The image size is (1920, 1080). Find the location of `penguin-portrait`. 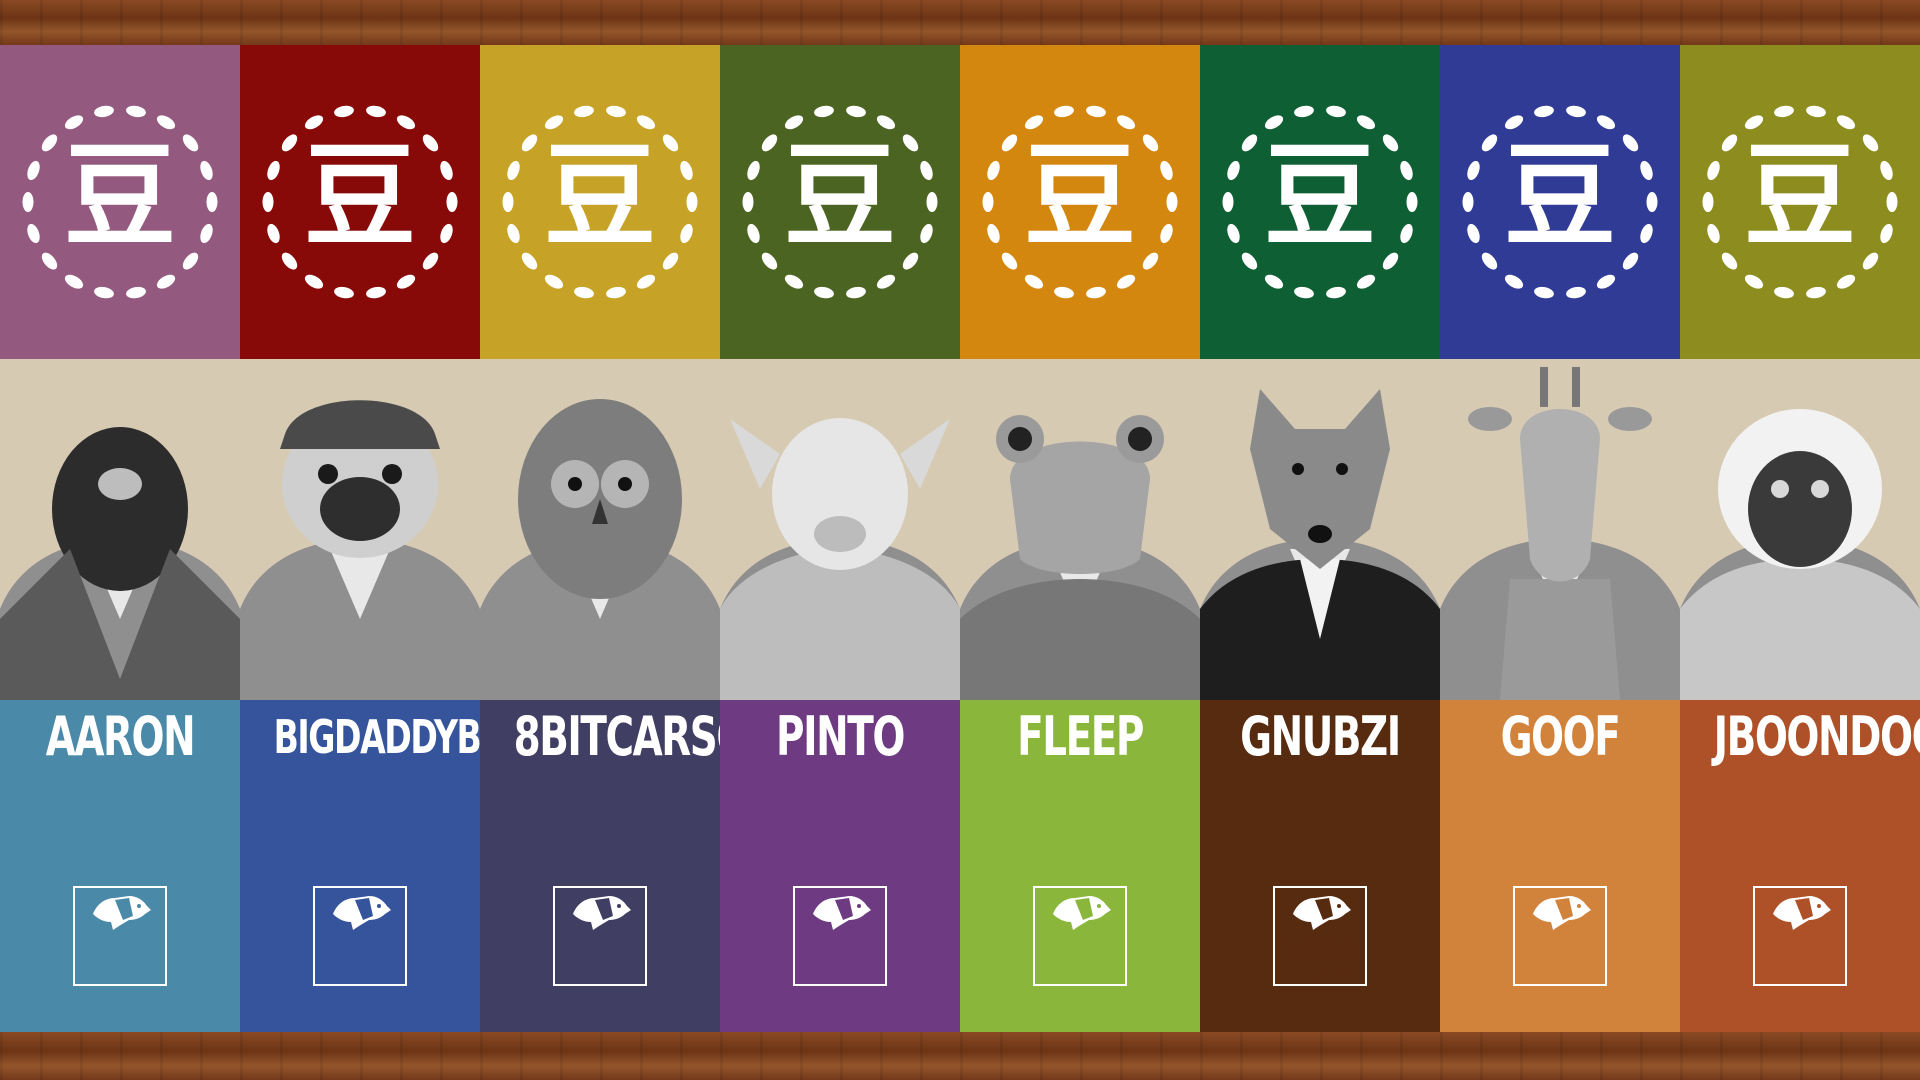

penguin-portrait is located at coordinates (120, 563).